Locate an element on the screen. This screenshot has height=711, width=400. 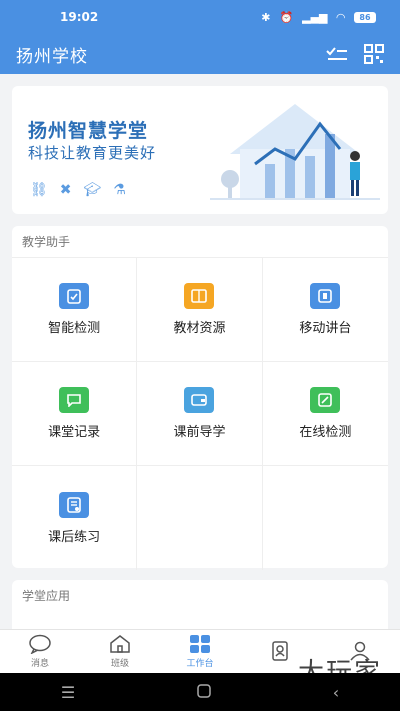
app-bar: 扬州学校 is located at coordinates (200, 54).